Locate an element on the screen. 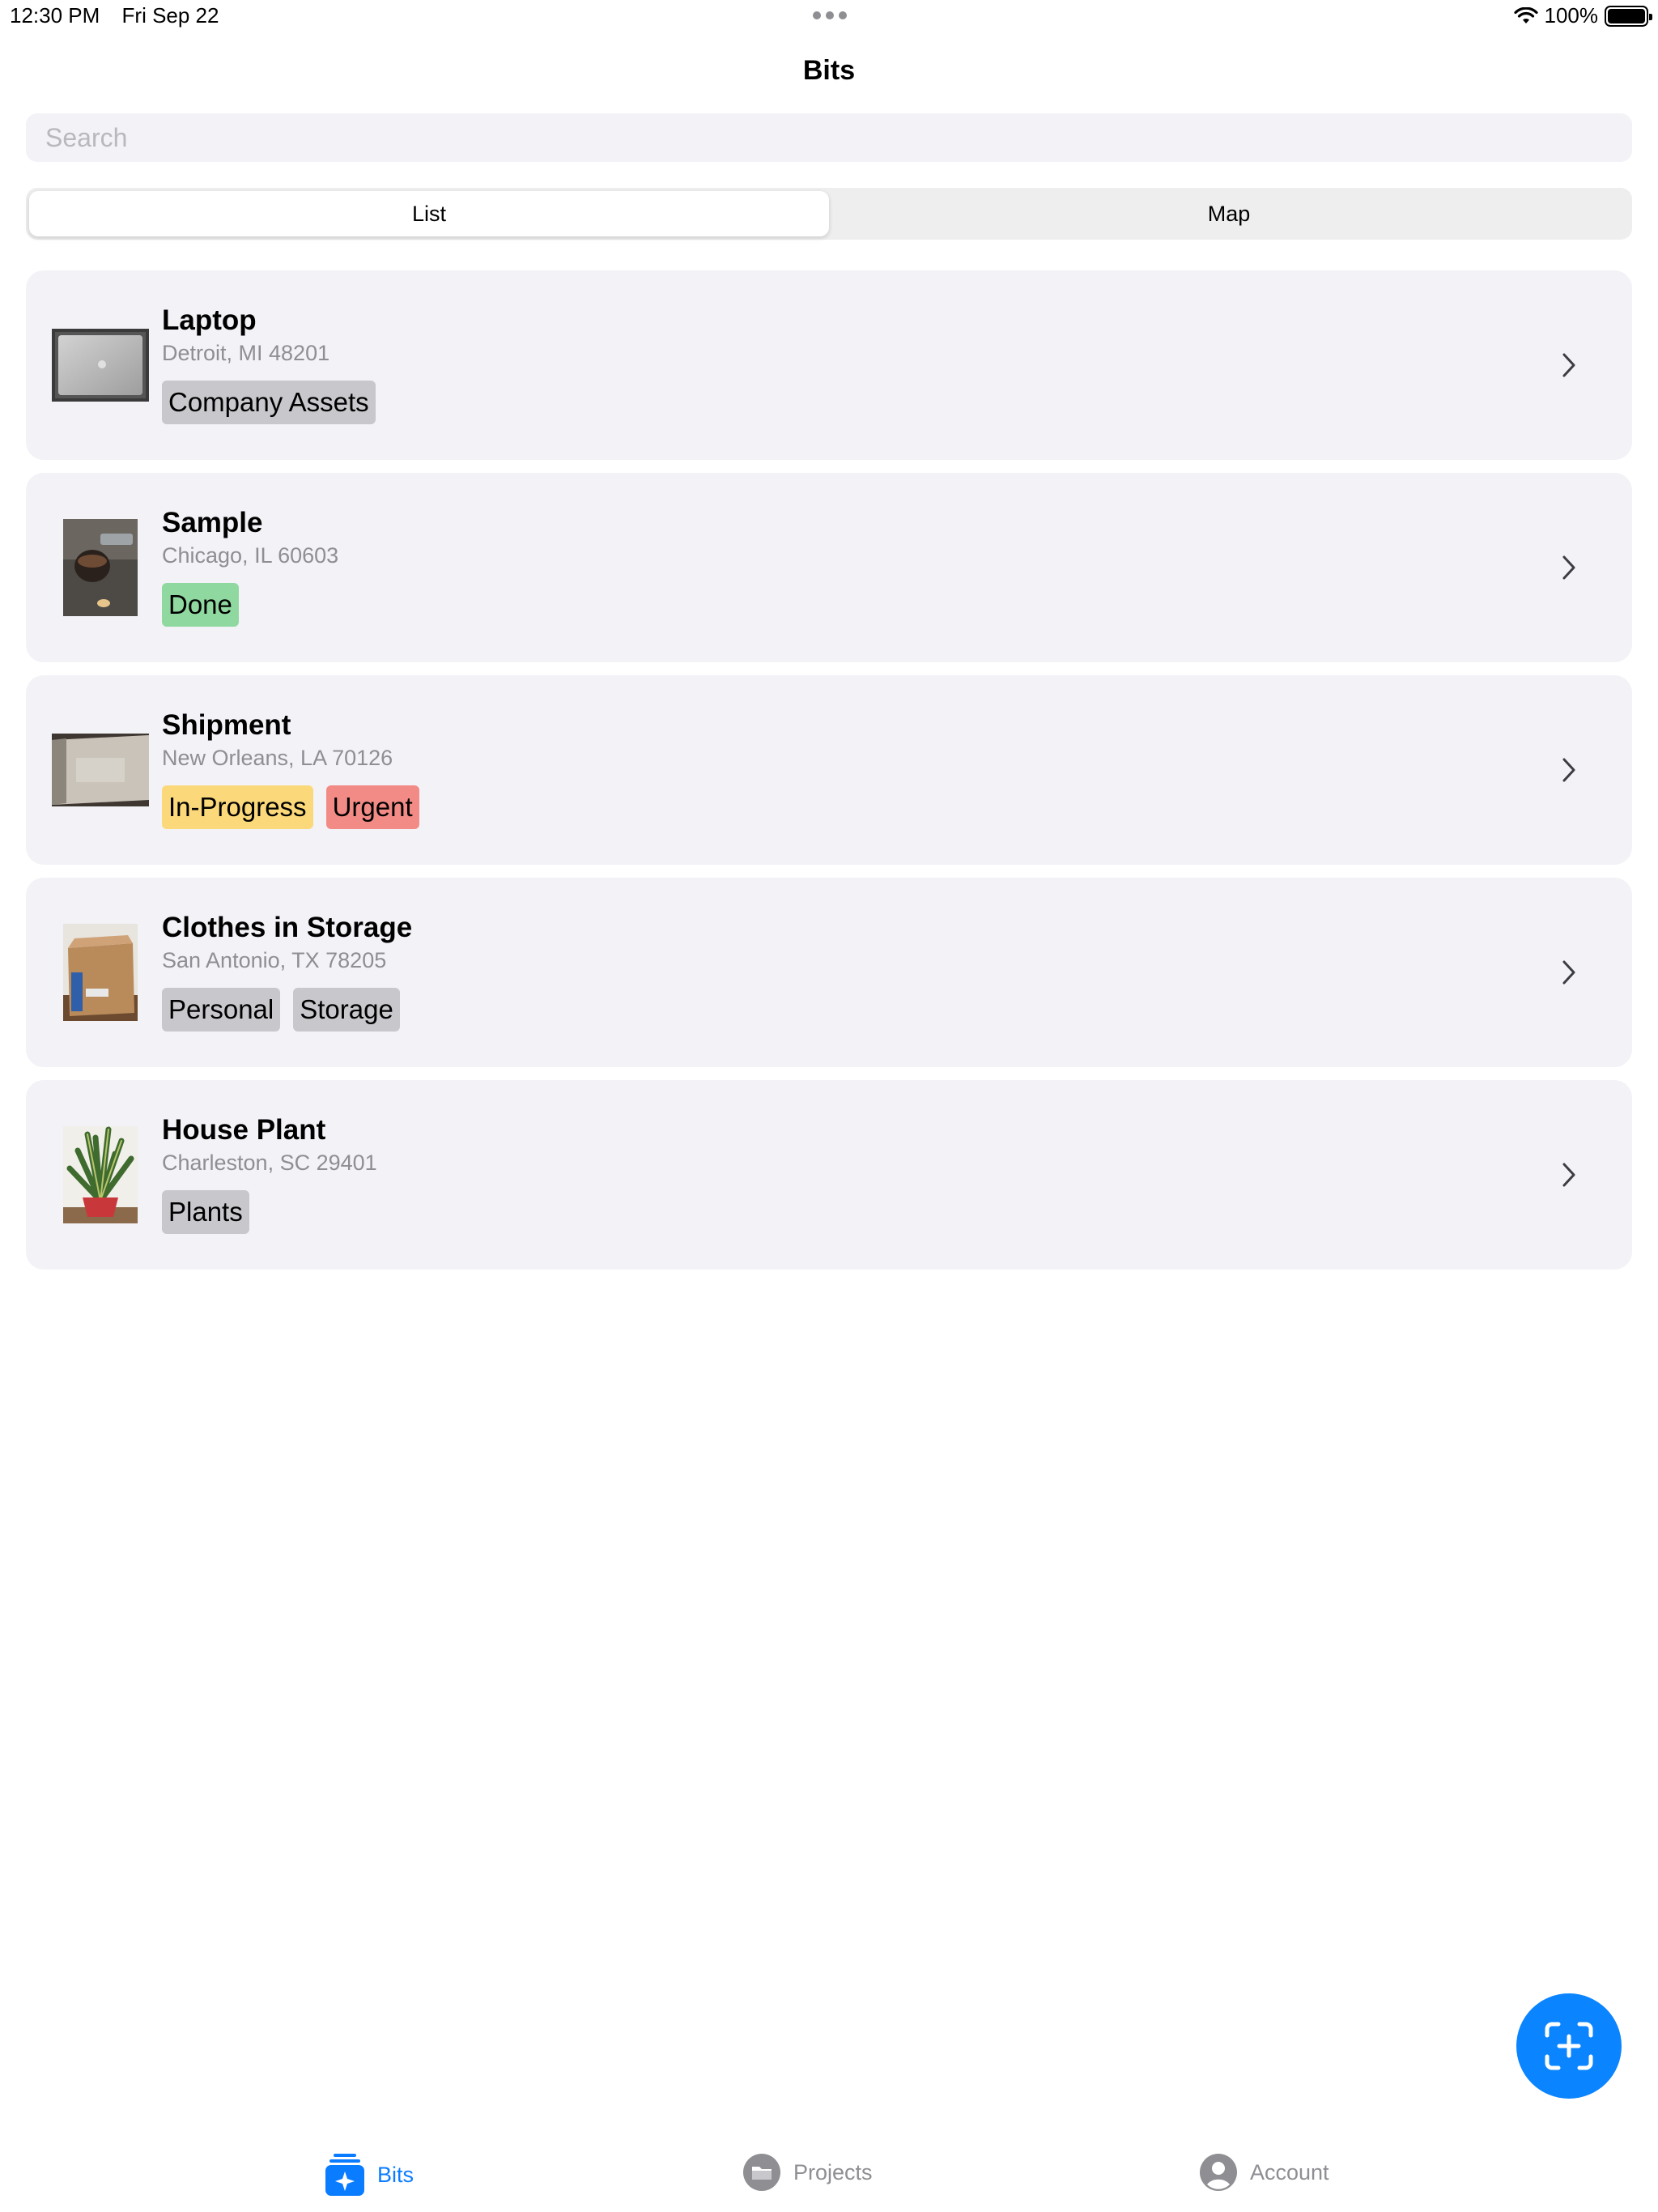 The width and height of the screenshot is (1658, 2212). item-location: Detroit, MI 48201 is located at coordinates (246, 353).